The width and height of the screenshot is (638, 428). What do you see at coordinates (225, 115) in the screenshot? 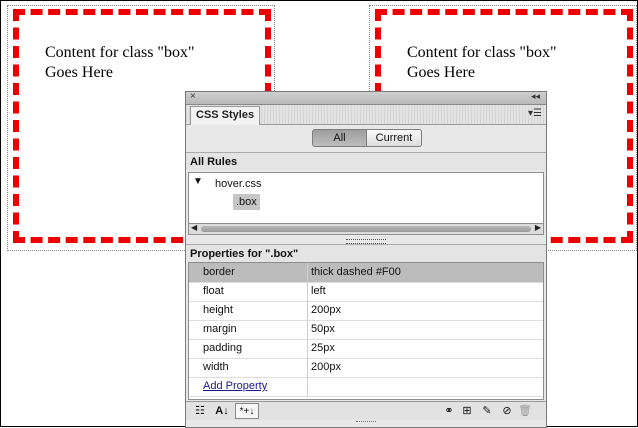
I see `tab-css-styles: CSS Styles` at bounding box center [225, 115].